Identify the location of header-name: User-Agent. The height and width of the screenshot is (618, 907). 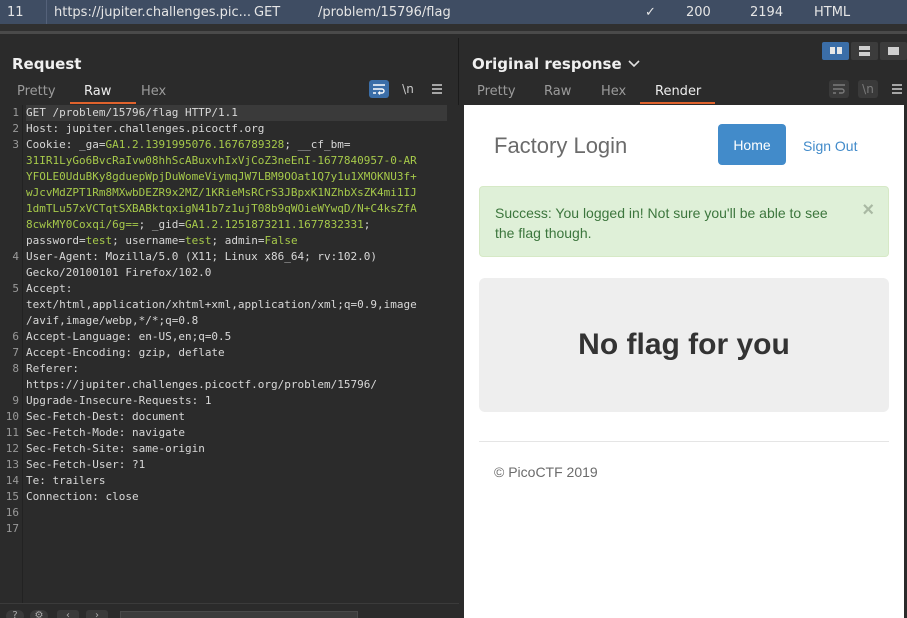
(59, 256).